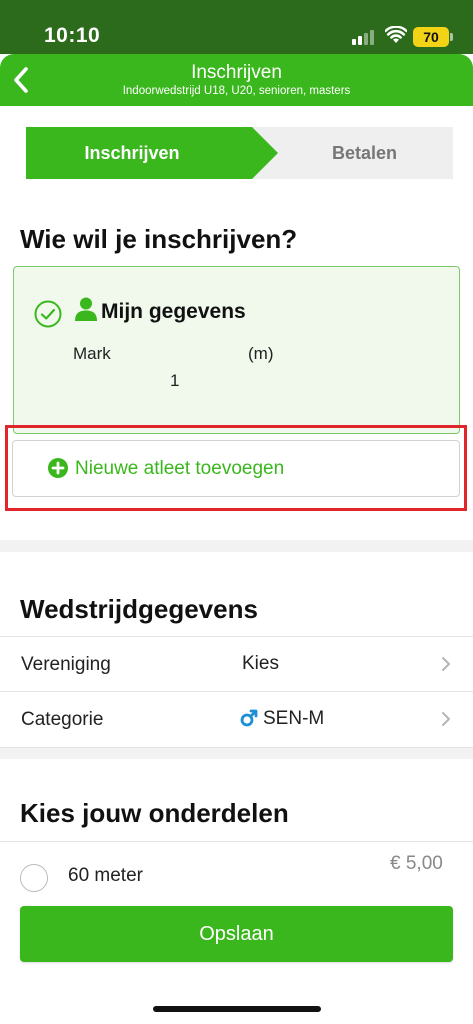  I want to click on status-time: 10:10, so click(72, 35).